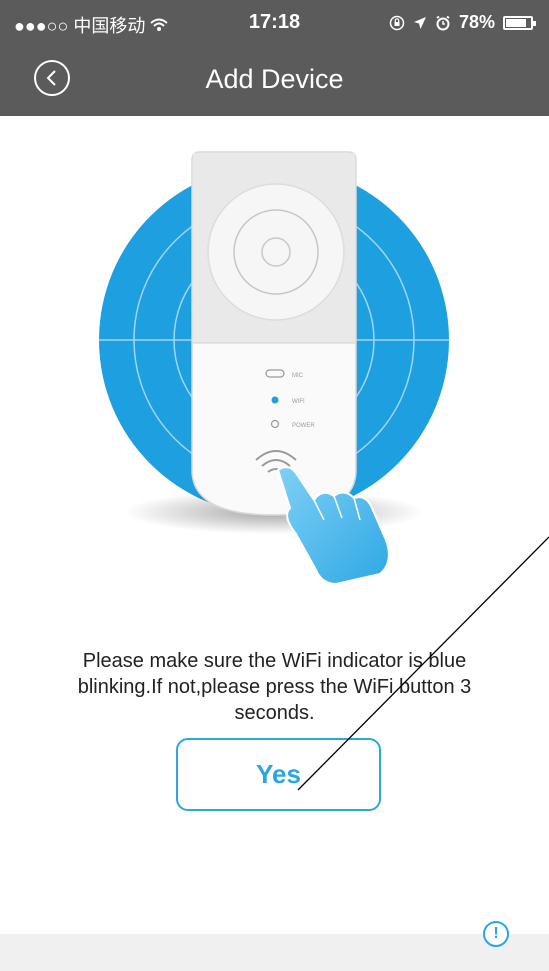 Image resolution: width=549 pixels, height=971 pixels. I want to click on status-right: 78%, so click(462, 22).